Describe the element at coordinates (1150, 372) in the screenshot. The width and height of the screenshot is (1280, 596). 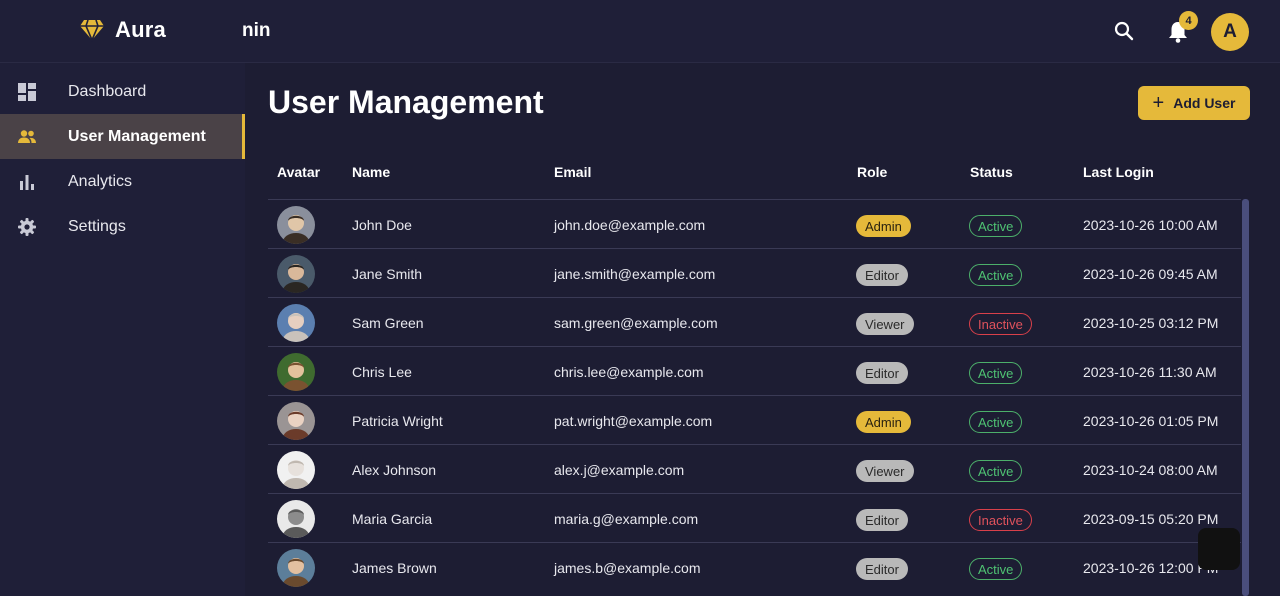
I see `last-login: 2023-10-26 11:30 AM` at that location.